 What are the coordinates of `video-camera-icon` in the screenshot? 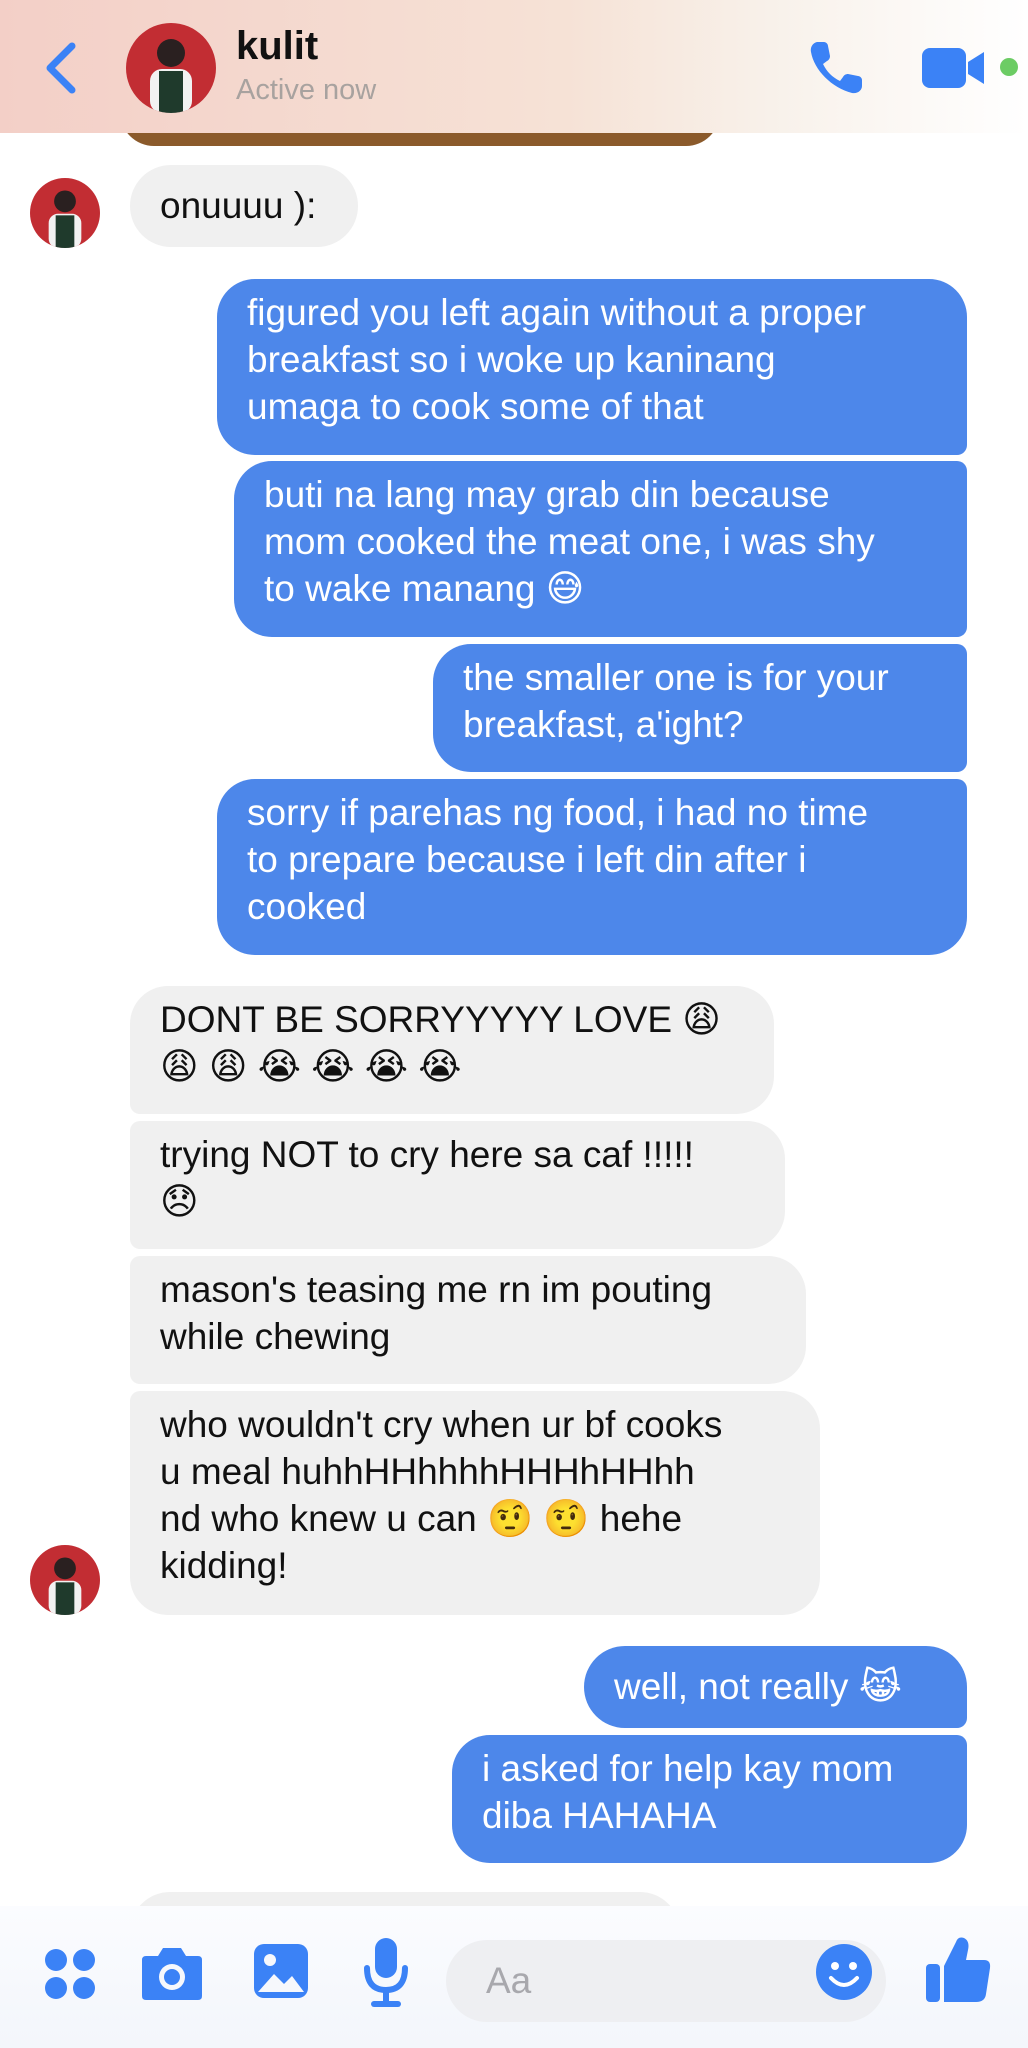 It's located at (954, 68).